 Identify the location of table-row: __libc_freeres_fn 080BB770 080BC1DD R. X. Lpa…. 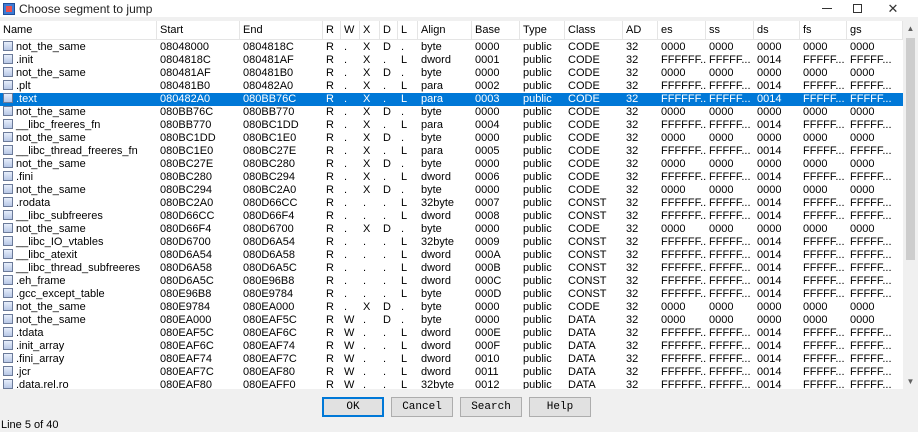
(451, 125).